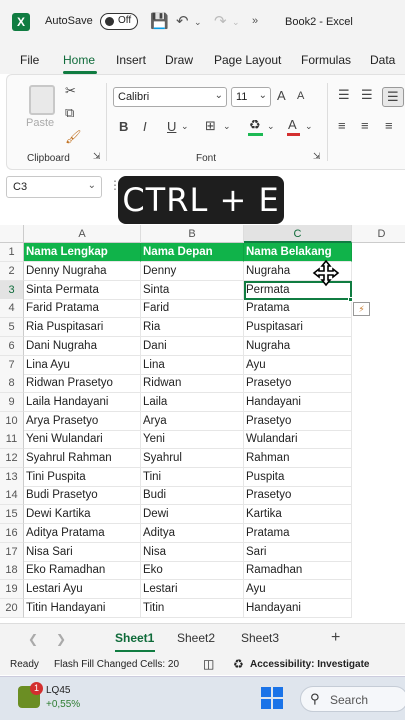  I want to click on table-cell: Sinta, so click(192, 290).